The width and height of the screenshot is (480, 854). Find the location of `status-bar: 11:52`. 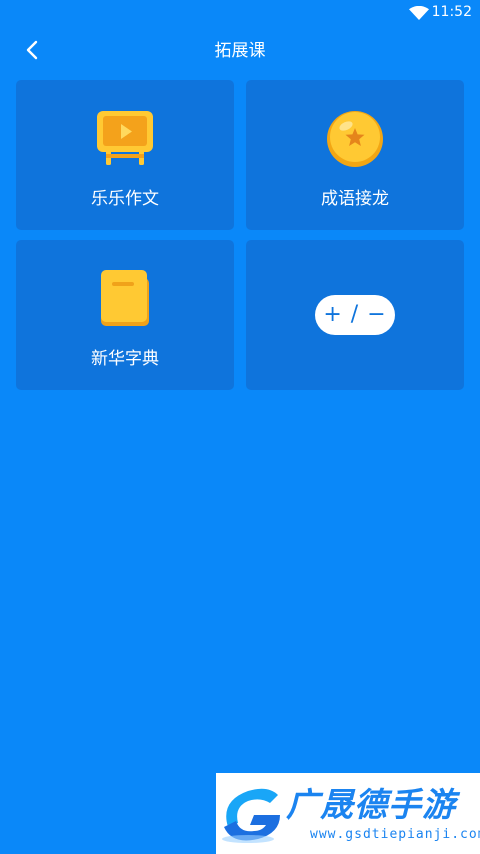

status-bar: 11:52 is located at coordinates (240, 12).